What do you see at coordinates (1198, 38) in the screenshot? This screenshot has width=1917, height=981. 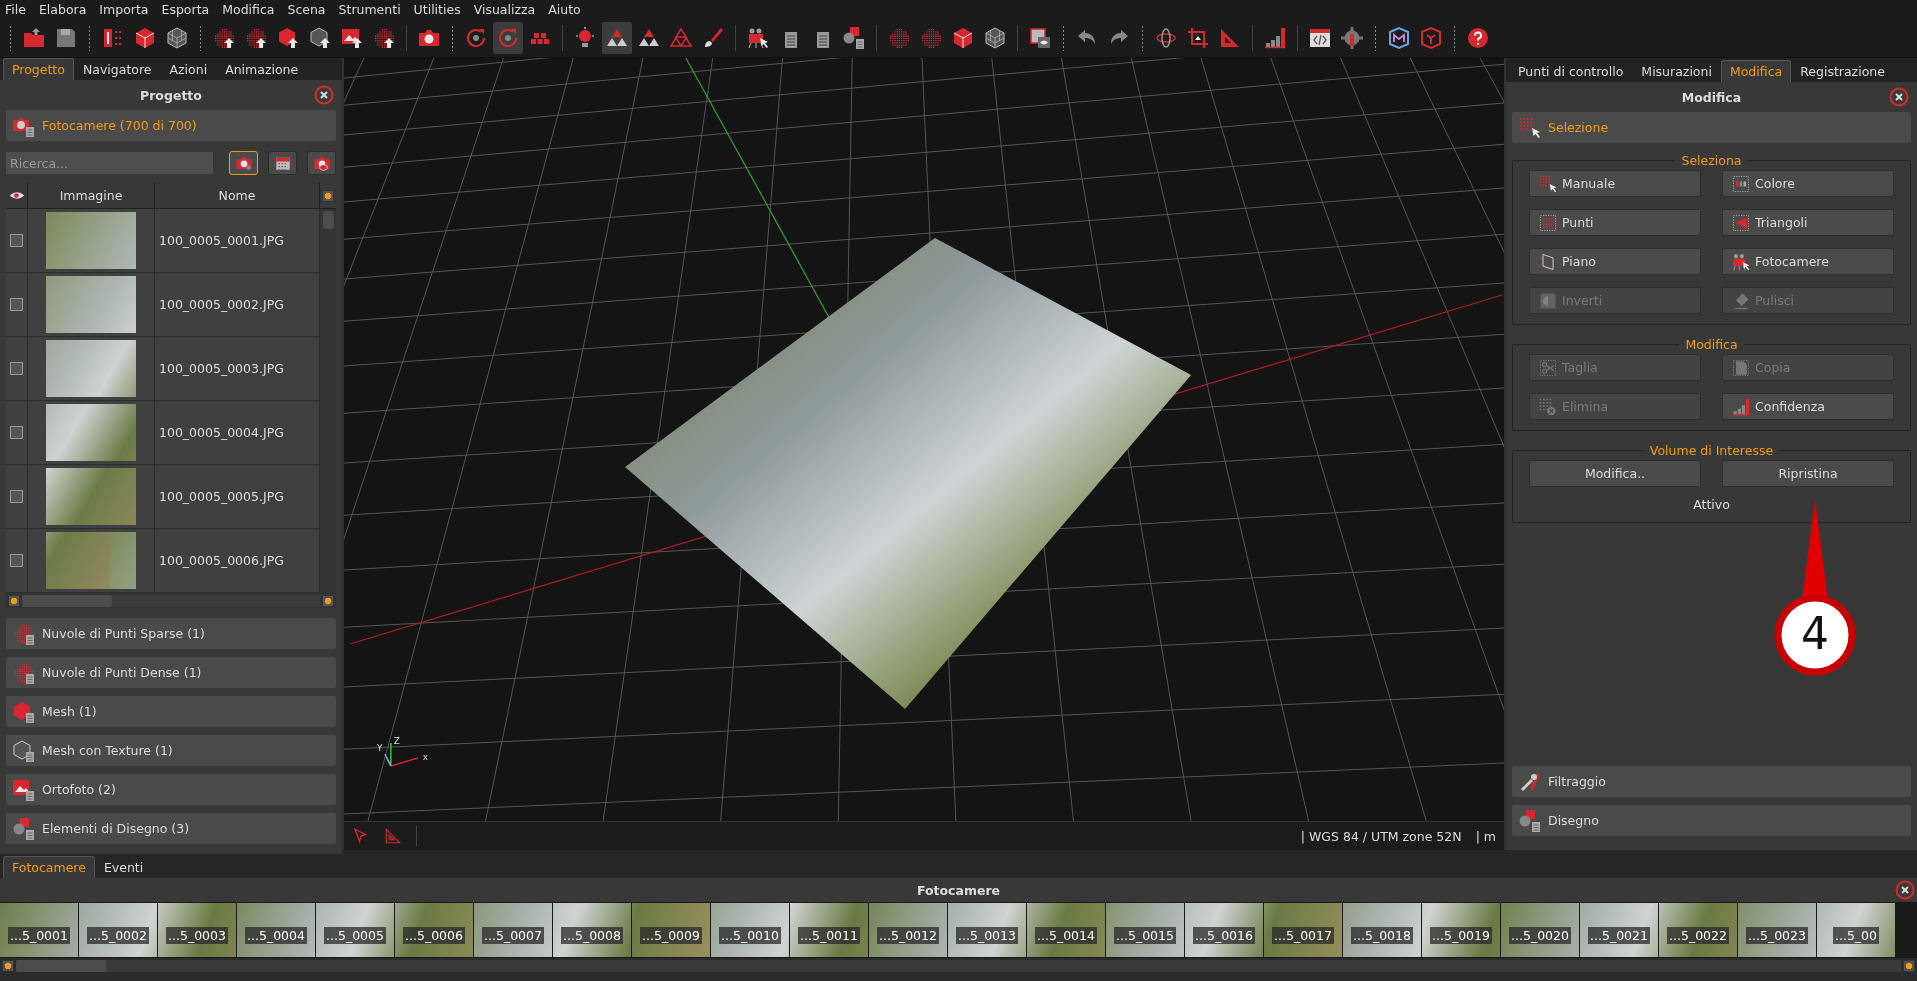 I see `crop-icon` at bounding box center [1198, 38].